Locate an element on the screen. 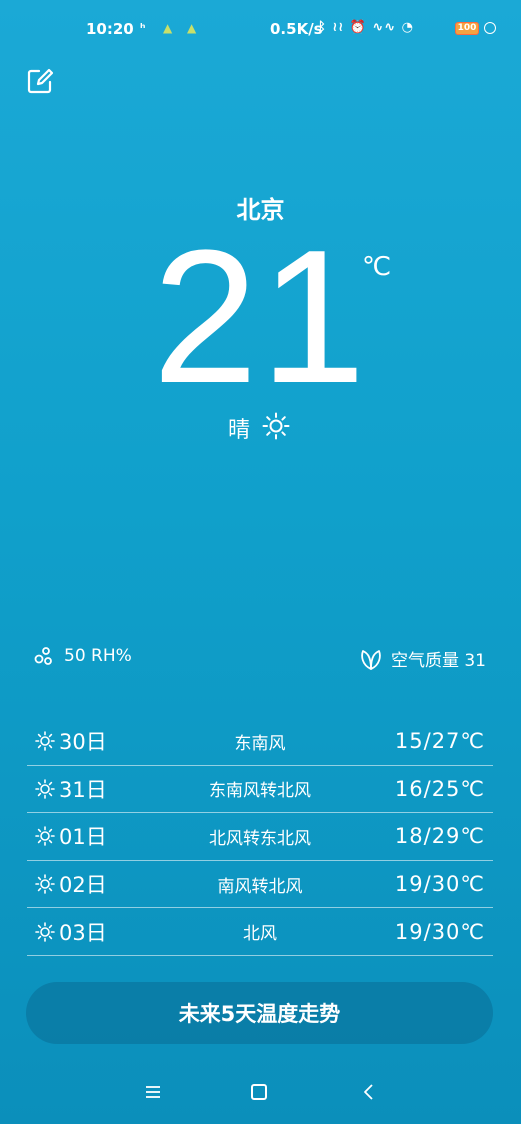  humidity-icon is located at coordinates (43, 656).